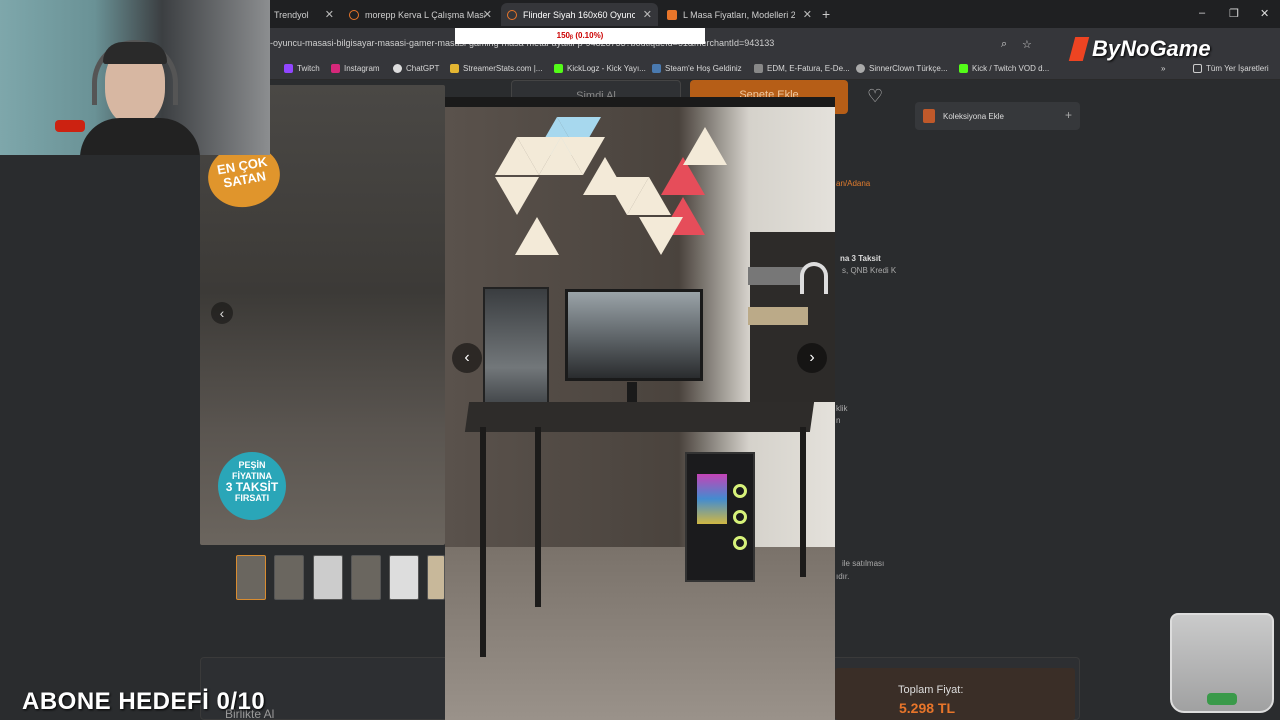 The image size is (1280, 720). What do you see at coordinates (308, 68) in the screenshot?
I see `bookmark-label: Twitch` at bounding box center [308, 68].